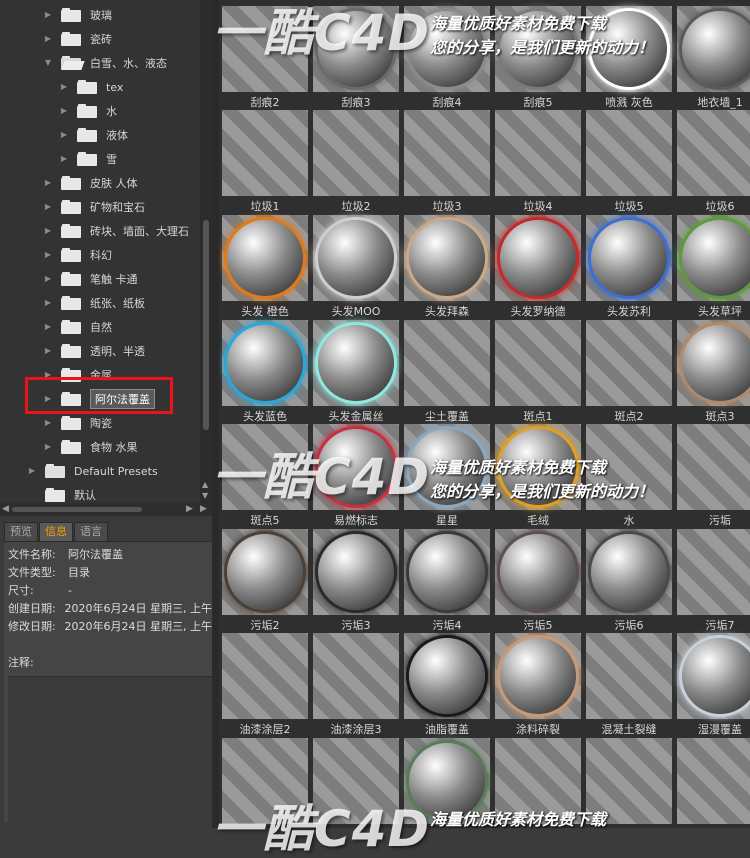 Image resolution: width=750 pixels, height=858 pixels. What do you see at coordinates (106, 135) in the screenshot?
I see `tree-item: ▶ 液体` at bounding box center [106, 135].